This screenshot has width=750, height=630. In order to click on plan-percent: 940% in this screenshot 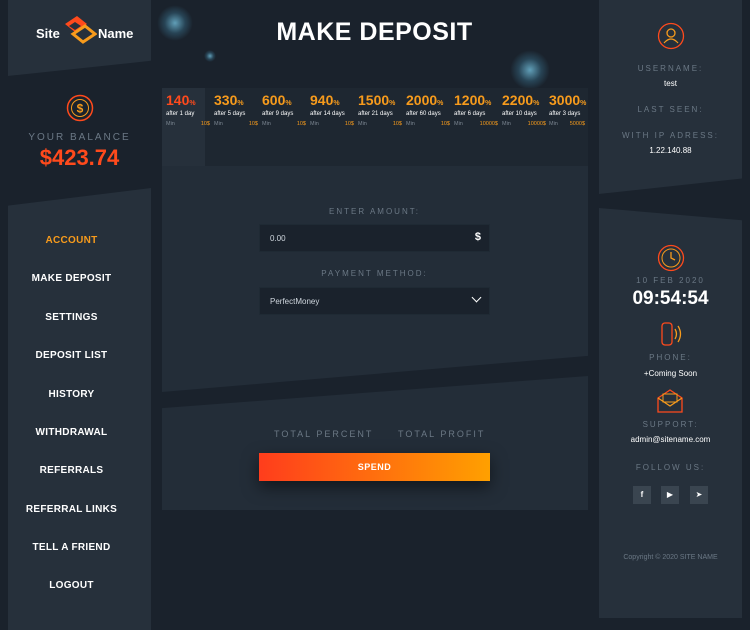, I will do `click(325, 100)`.